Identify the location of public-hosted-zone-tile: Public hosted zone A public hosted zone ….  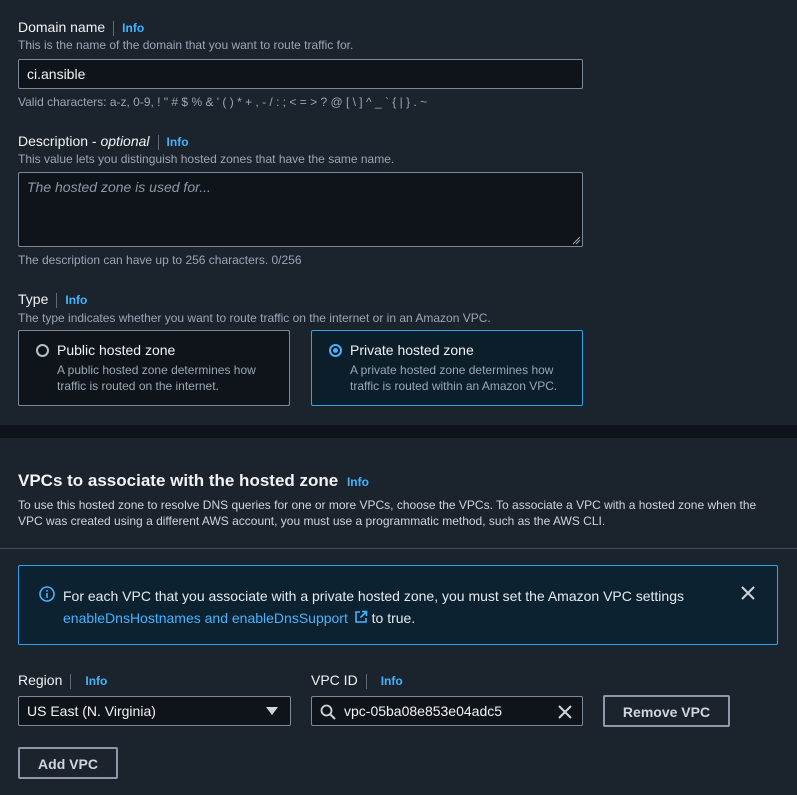
(154, 368).